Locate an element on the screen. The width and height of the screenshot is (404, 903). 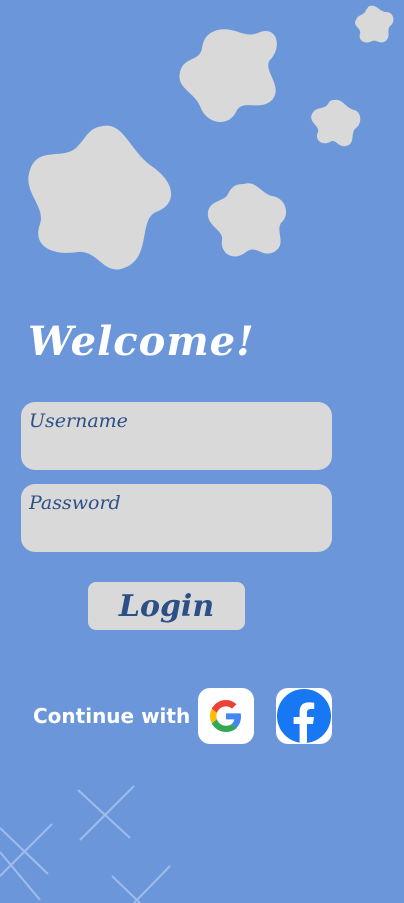
google-icon is located at coordinates (225, 716).